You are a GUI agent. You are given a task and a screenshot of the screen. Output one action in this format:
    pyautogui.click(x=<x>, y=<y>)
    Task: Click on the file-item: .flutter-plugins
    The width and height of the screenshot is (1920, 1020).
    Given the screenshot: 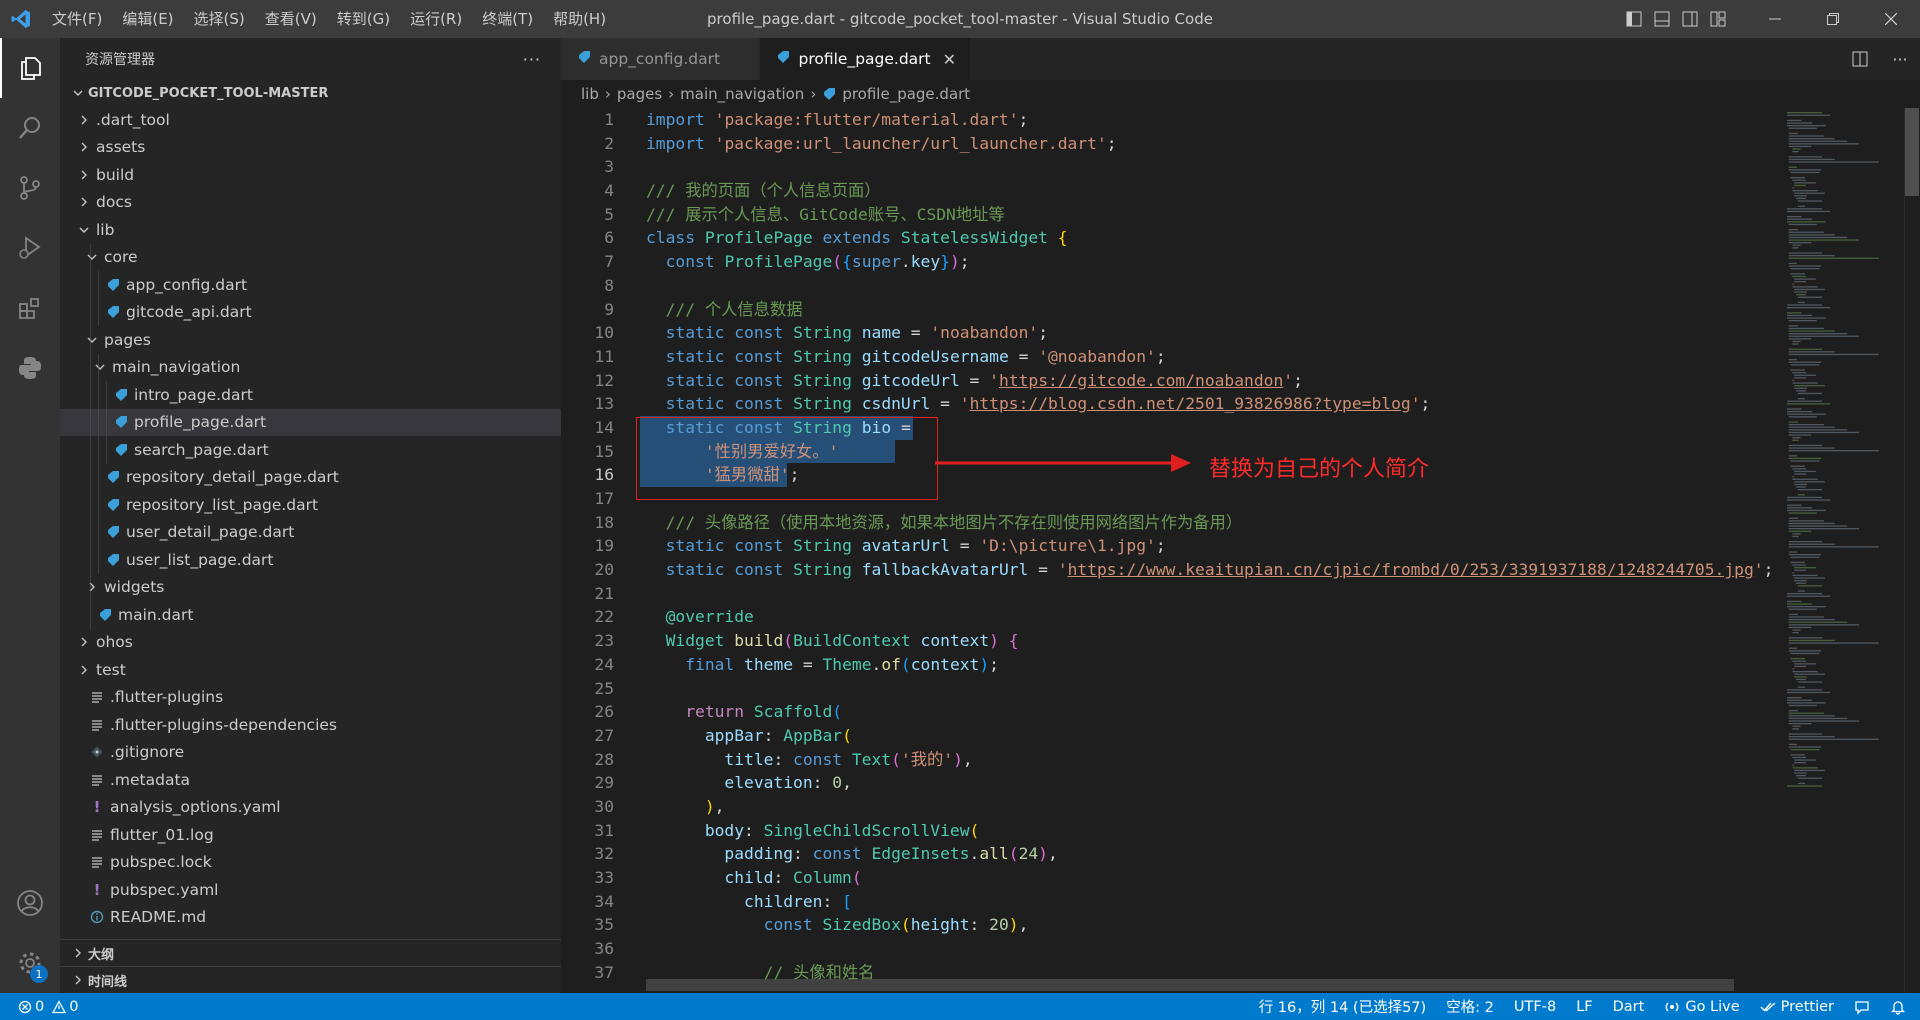 What is the action you would take?
    pyautogui.click(x=310, y=698)
    